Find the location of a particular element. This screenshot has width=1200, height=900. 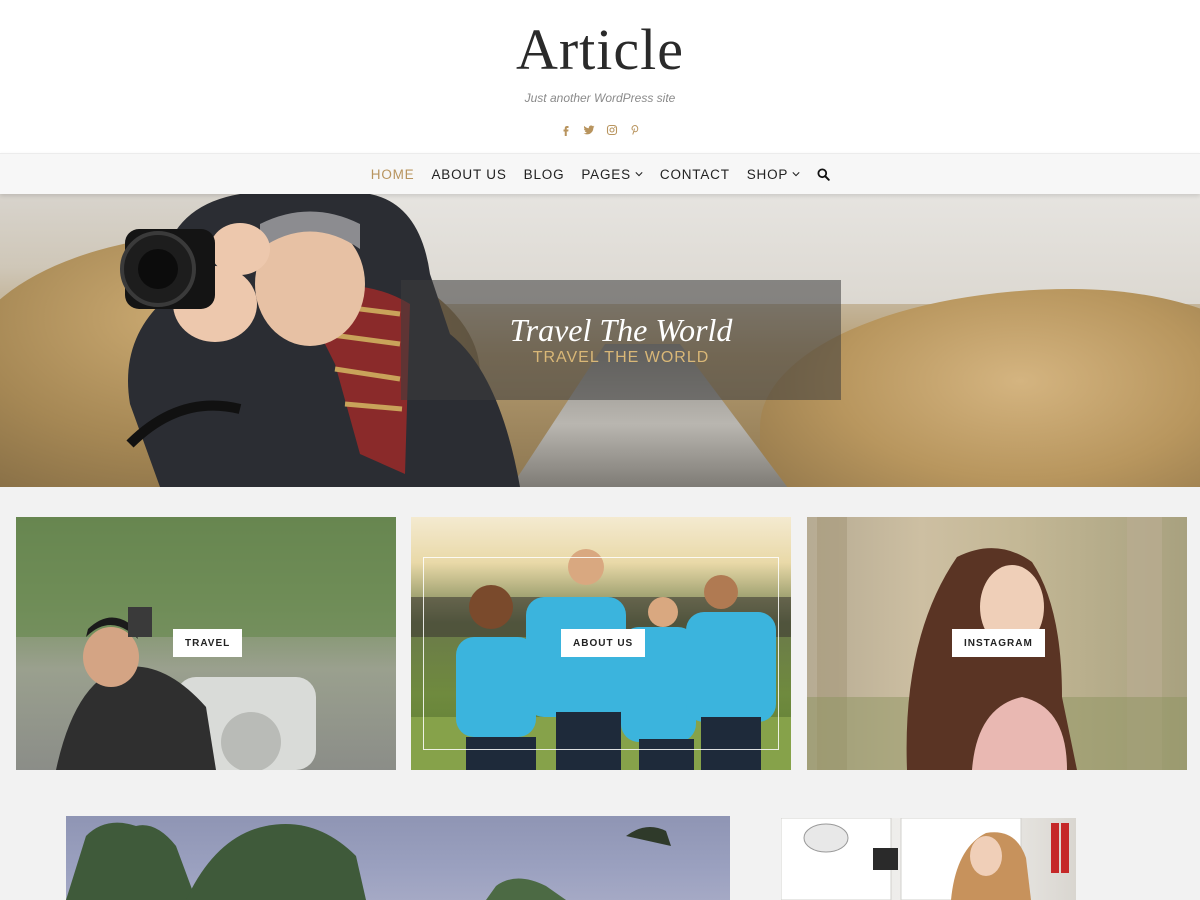

nav-item-contact: CONTACT is located at coordinates (694, 174).